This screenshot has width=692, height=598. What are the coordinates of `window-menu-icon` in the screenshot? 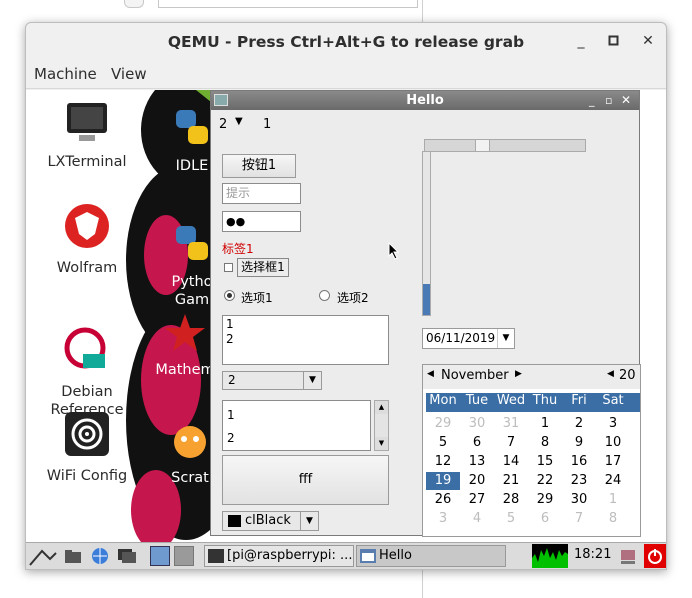 It's located at (221, 100).